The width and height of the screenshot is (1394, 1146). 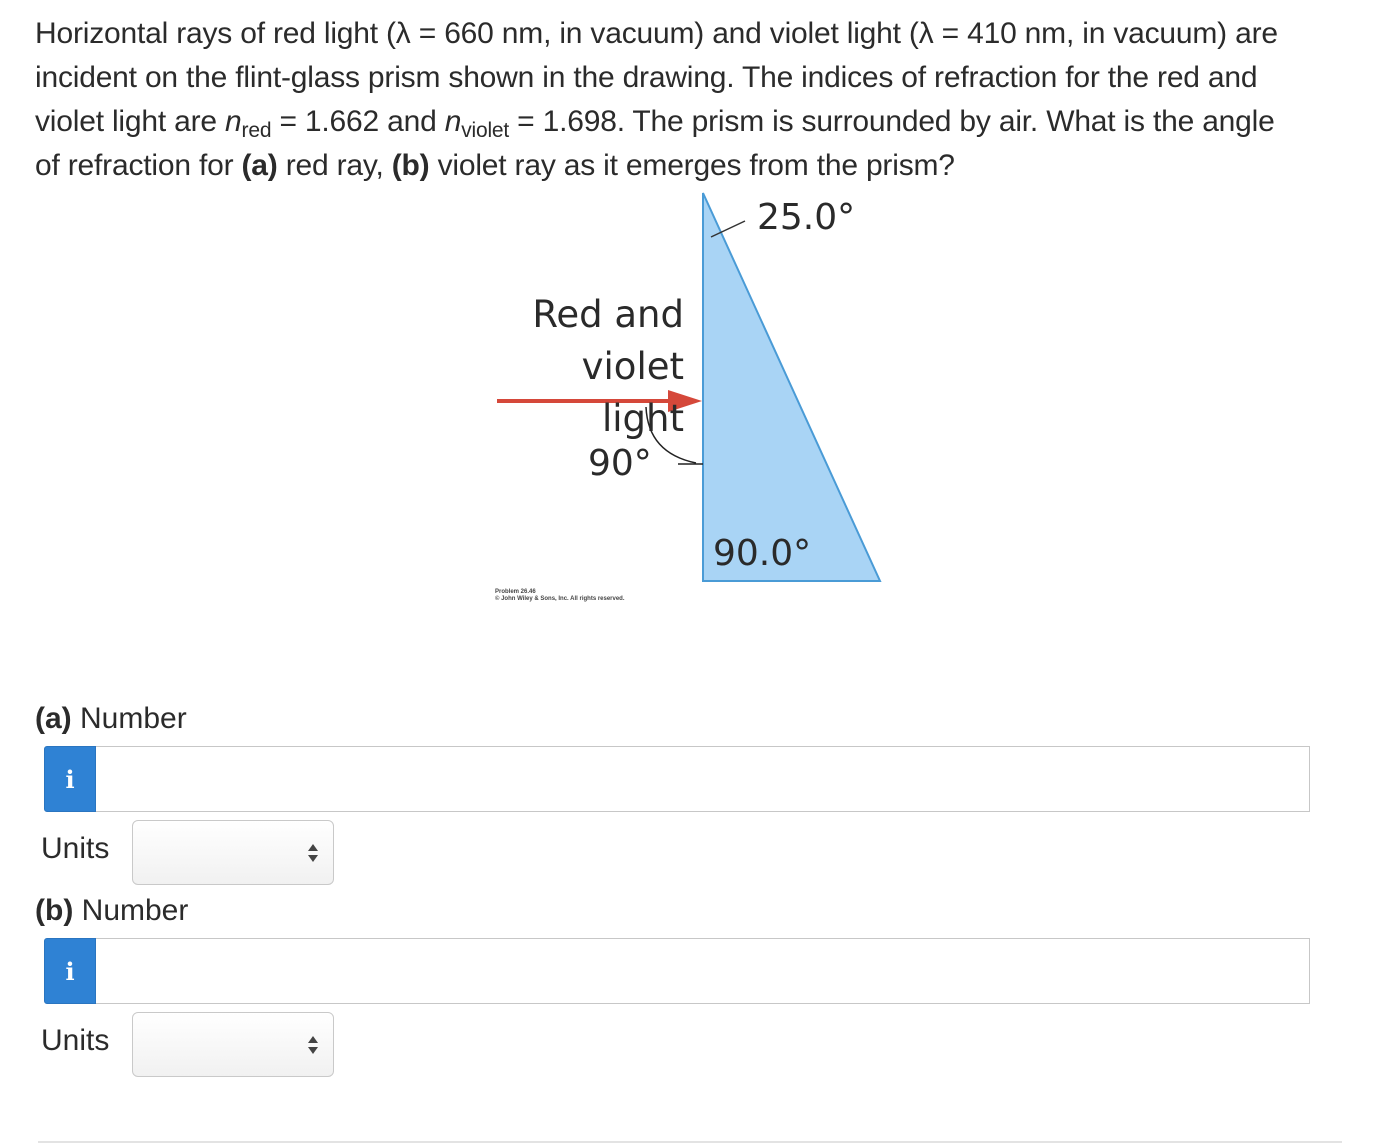 I want to click on problem-text: red ray,, so click(x=334, y=165).